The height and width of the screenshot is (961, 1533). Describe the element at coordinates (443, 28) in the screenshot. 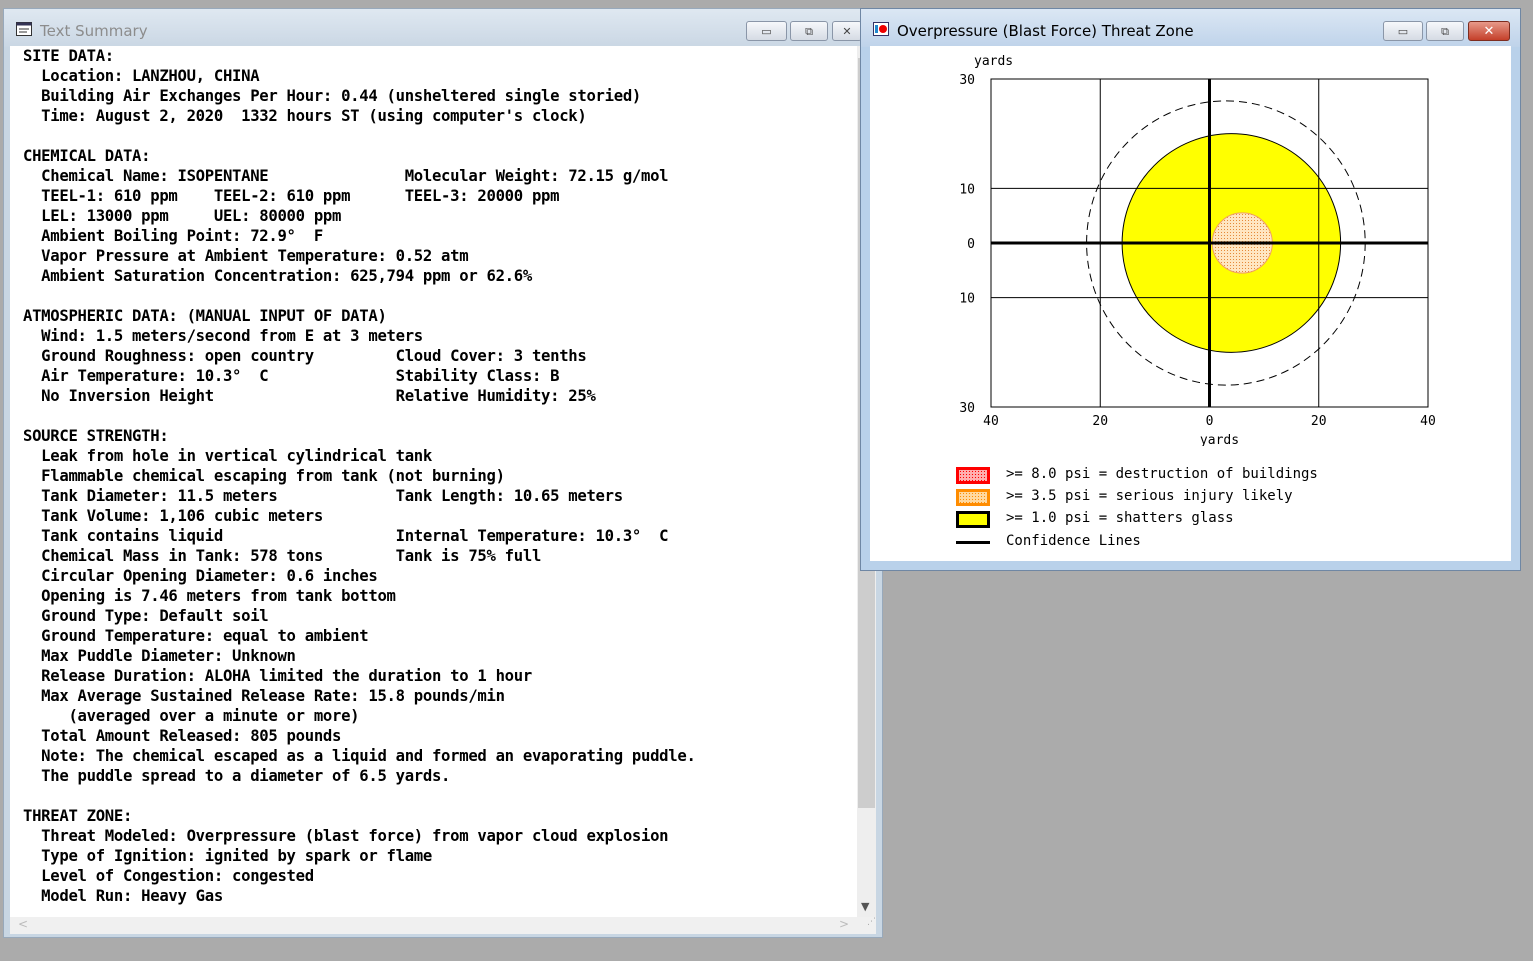

I see `summary-titlebar: Text Summary ▭ ⧉ ✕` at that location.